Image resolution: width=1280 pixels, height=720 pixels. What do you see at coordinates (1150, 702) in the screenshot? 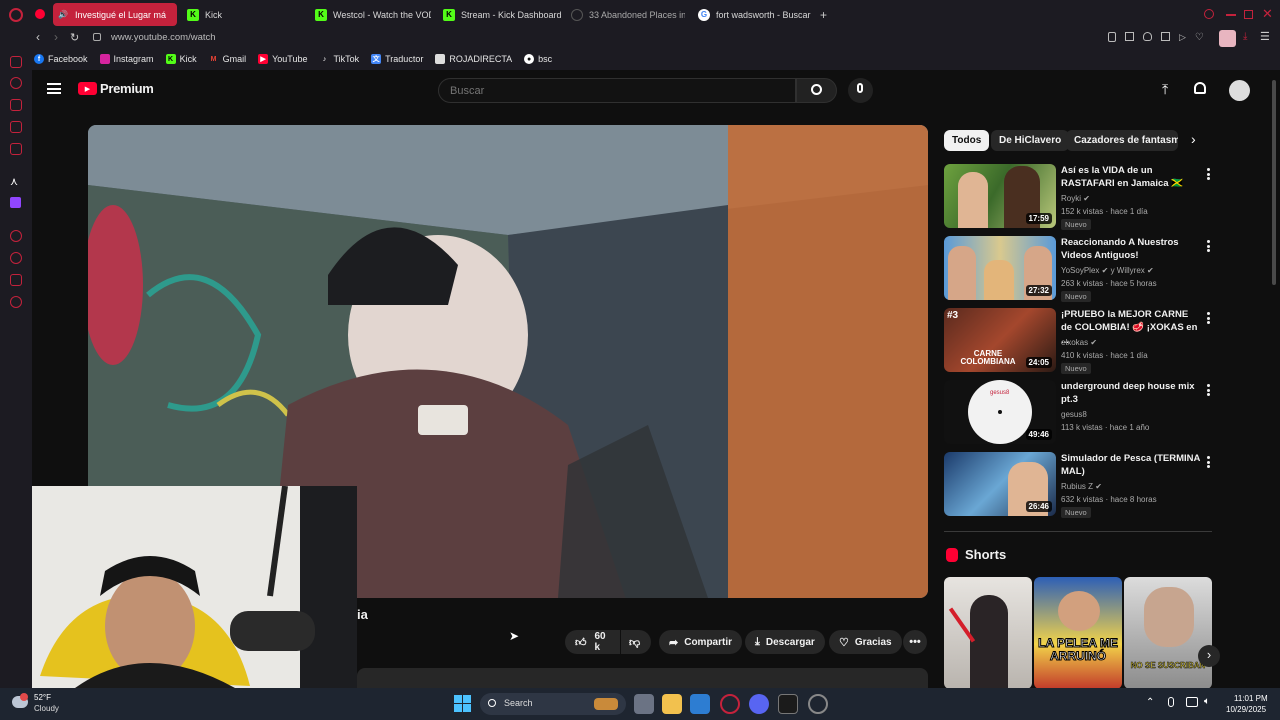
I see `tray-overflow-icon: ⌃` at bounding box center [1150, 702].